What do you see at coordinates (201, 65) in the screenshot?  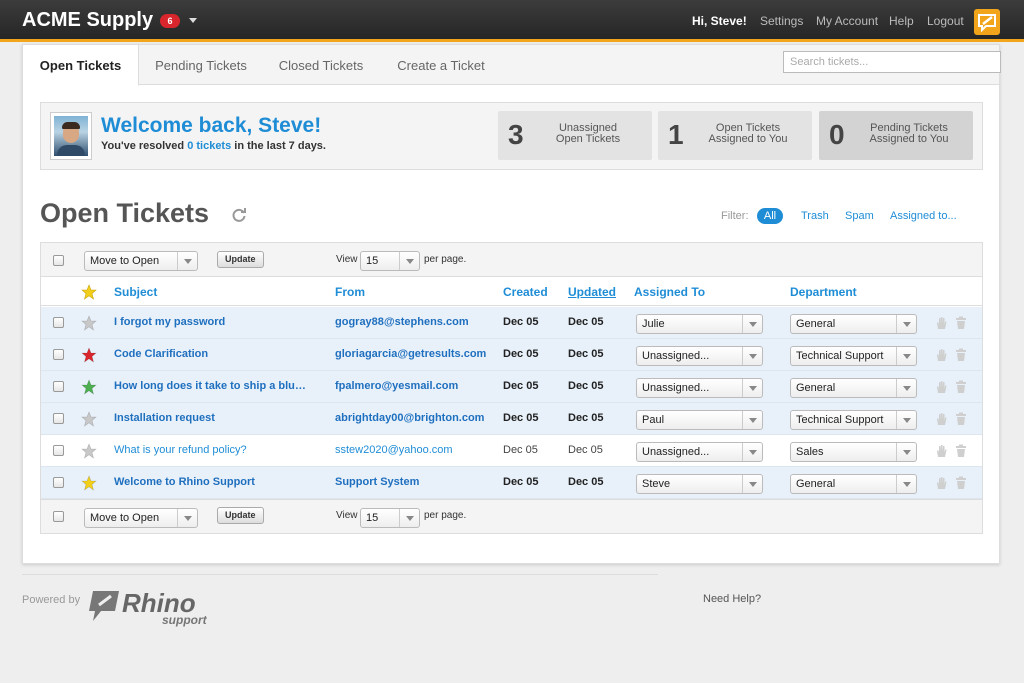 I see `tab-pending-tickets: Pending Tickets` at bounding box center [201, 65].